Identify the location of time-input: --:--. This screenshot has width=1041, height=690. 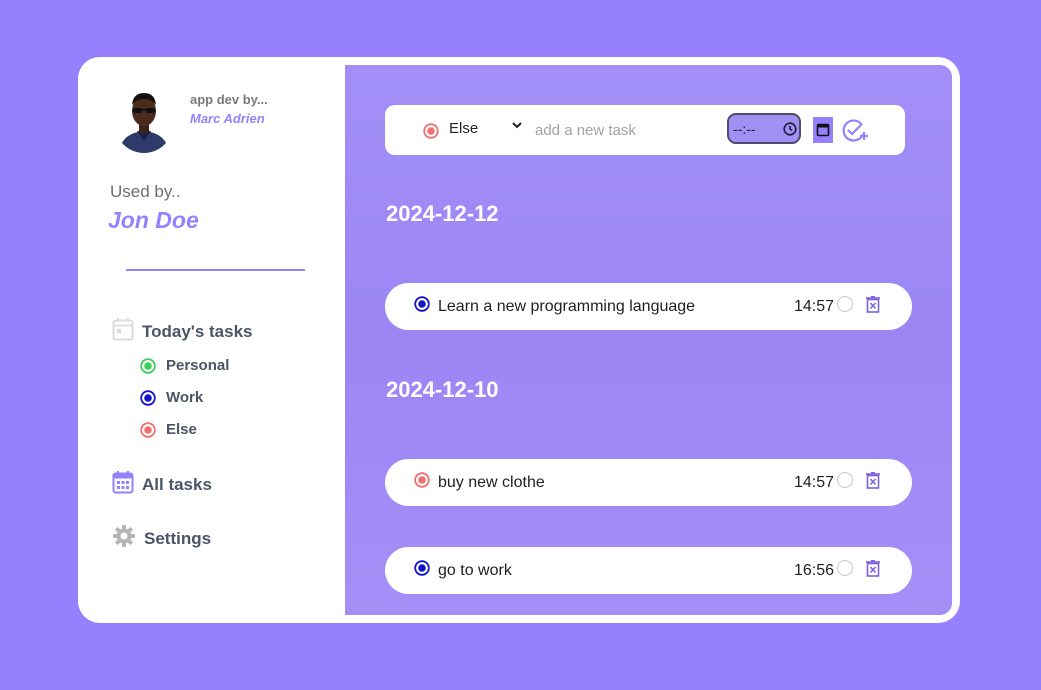
(764, 128).